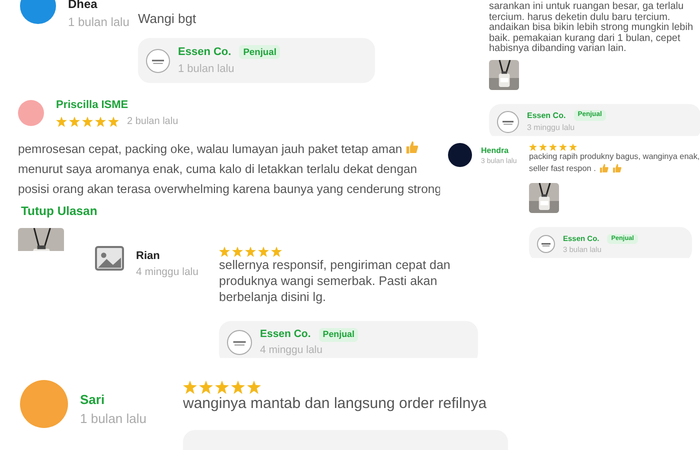 This screenshot has width=700, height=450. Describe the element at coordinates (152, 121) in the screenshot. I see `review-time: 2 bulan lalu` at that location.